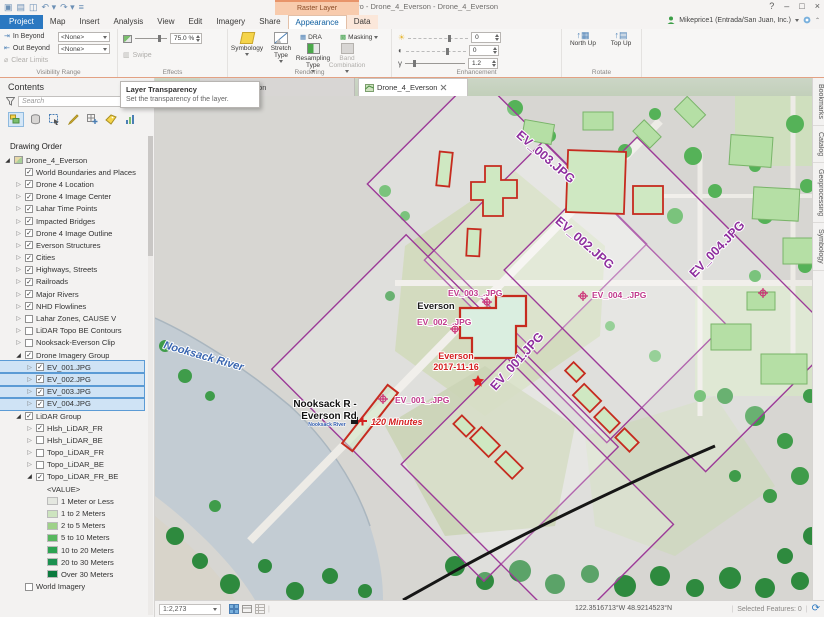 This screenshot has height=617, width=824. Describe the element at coordinates (247, 609) in the screenshot. I see `layout-view-icon` at that location.